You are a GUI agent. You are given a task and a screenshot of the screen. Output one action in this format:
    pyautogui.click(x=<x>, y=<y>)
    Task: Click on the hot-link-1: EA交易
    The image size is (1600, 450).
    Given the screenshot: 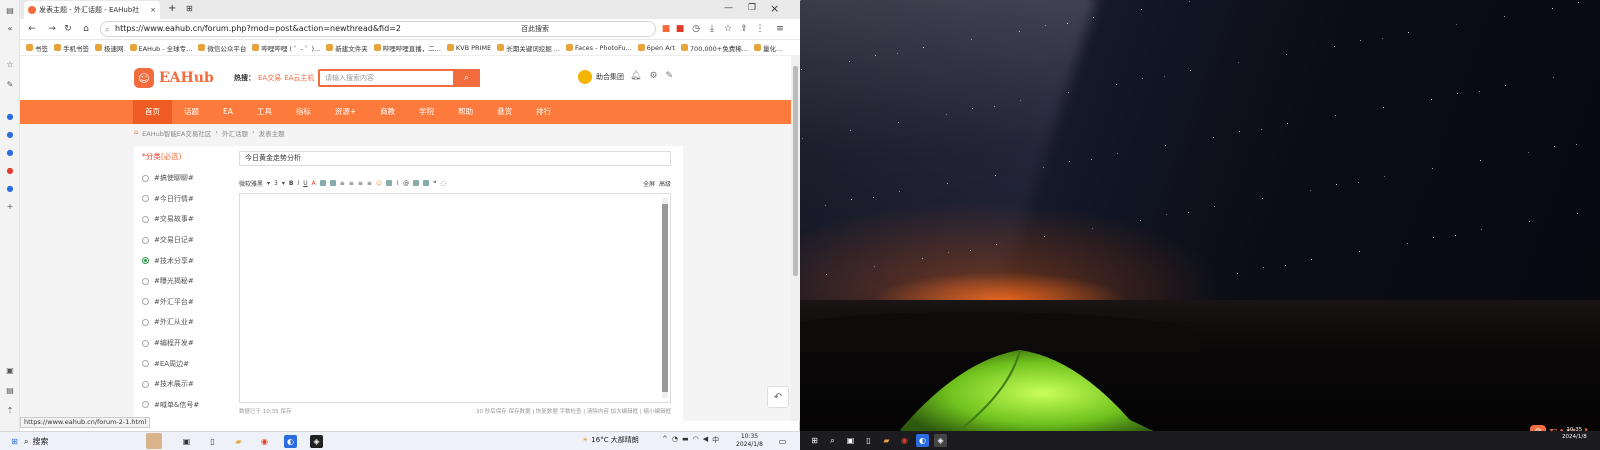 What is the action you would take?
    pyautogui.click(x=269, y=78)
    